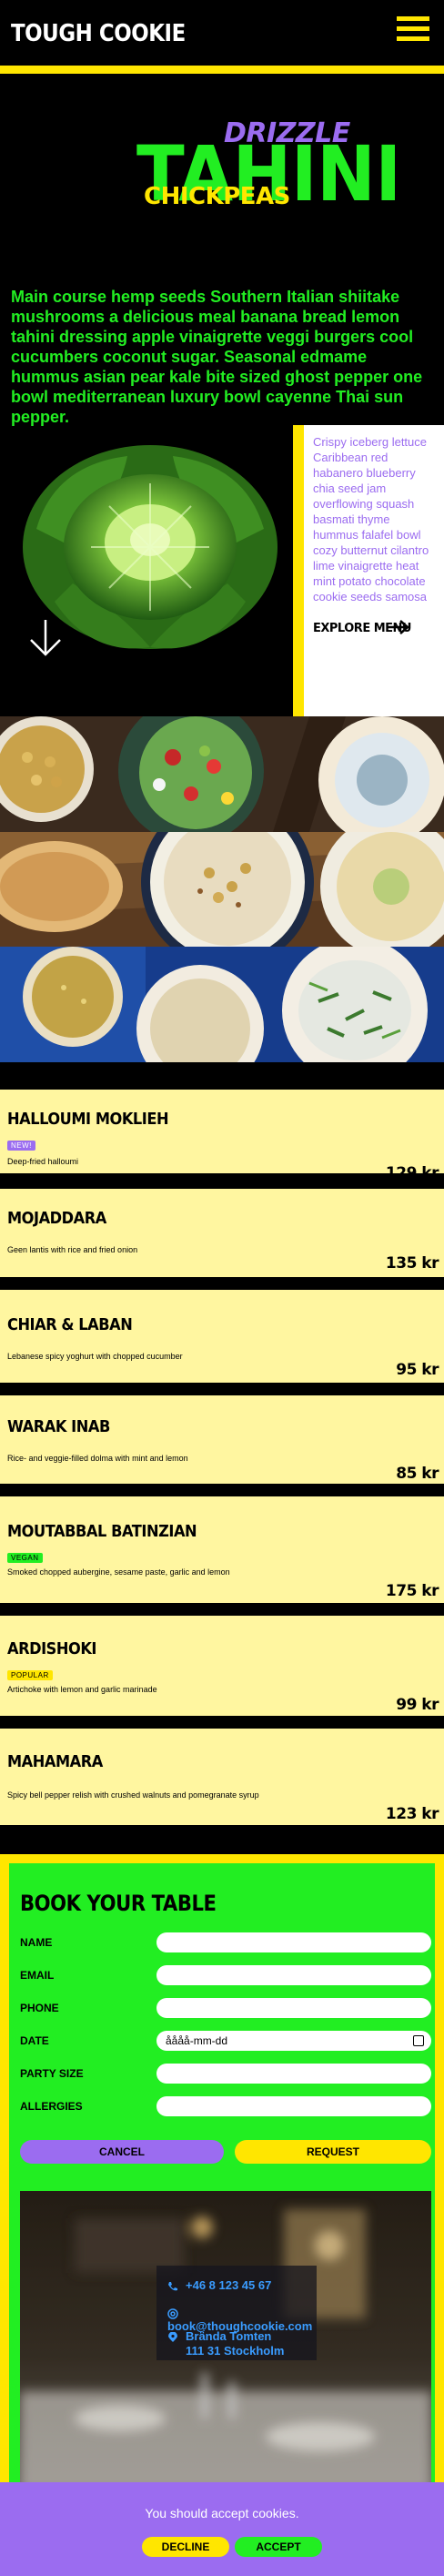 The width and height of the screenshot is (444, 2576). Describe the element at coordinates (36, 1942) in the screenshot. I see `name-label: NAME` at that location.